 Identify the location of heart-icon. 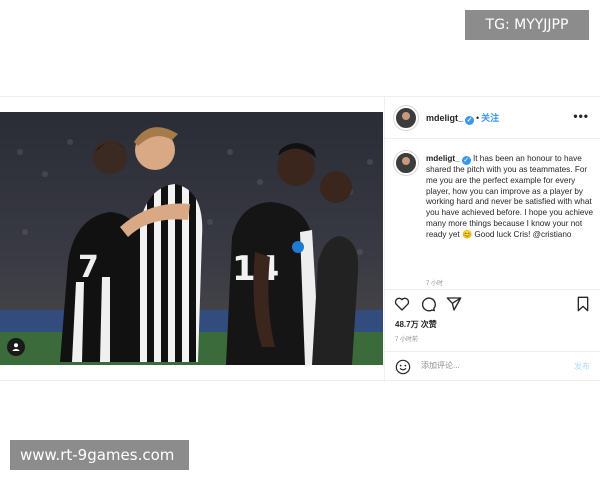
(402, 304).